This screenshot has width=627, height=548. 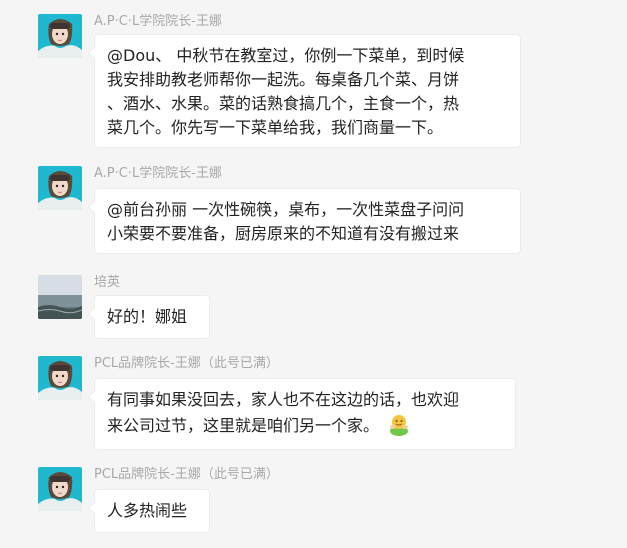 What do you see at coordinates (286, 209) in the screenshot?
I see `message-text-line: @前台孙丽 一次性碗筷，桌布，一次性菜盘子问问` at bounding box center [286, 209].